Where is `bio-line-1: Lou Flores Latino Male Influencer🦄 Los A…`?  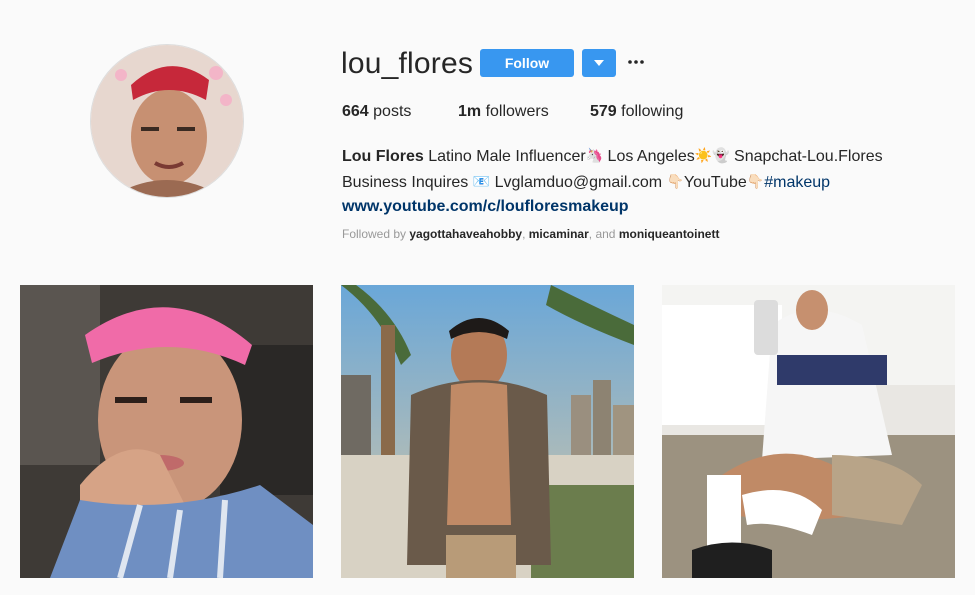 bio-line-1: Lou Flores Latino Male Influencer🦄 Los A… is located at coordinates (642, 156).